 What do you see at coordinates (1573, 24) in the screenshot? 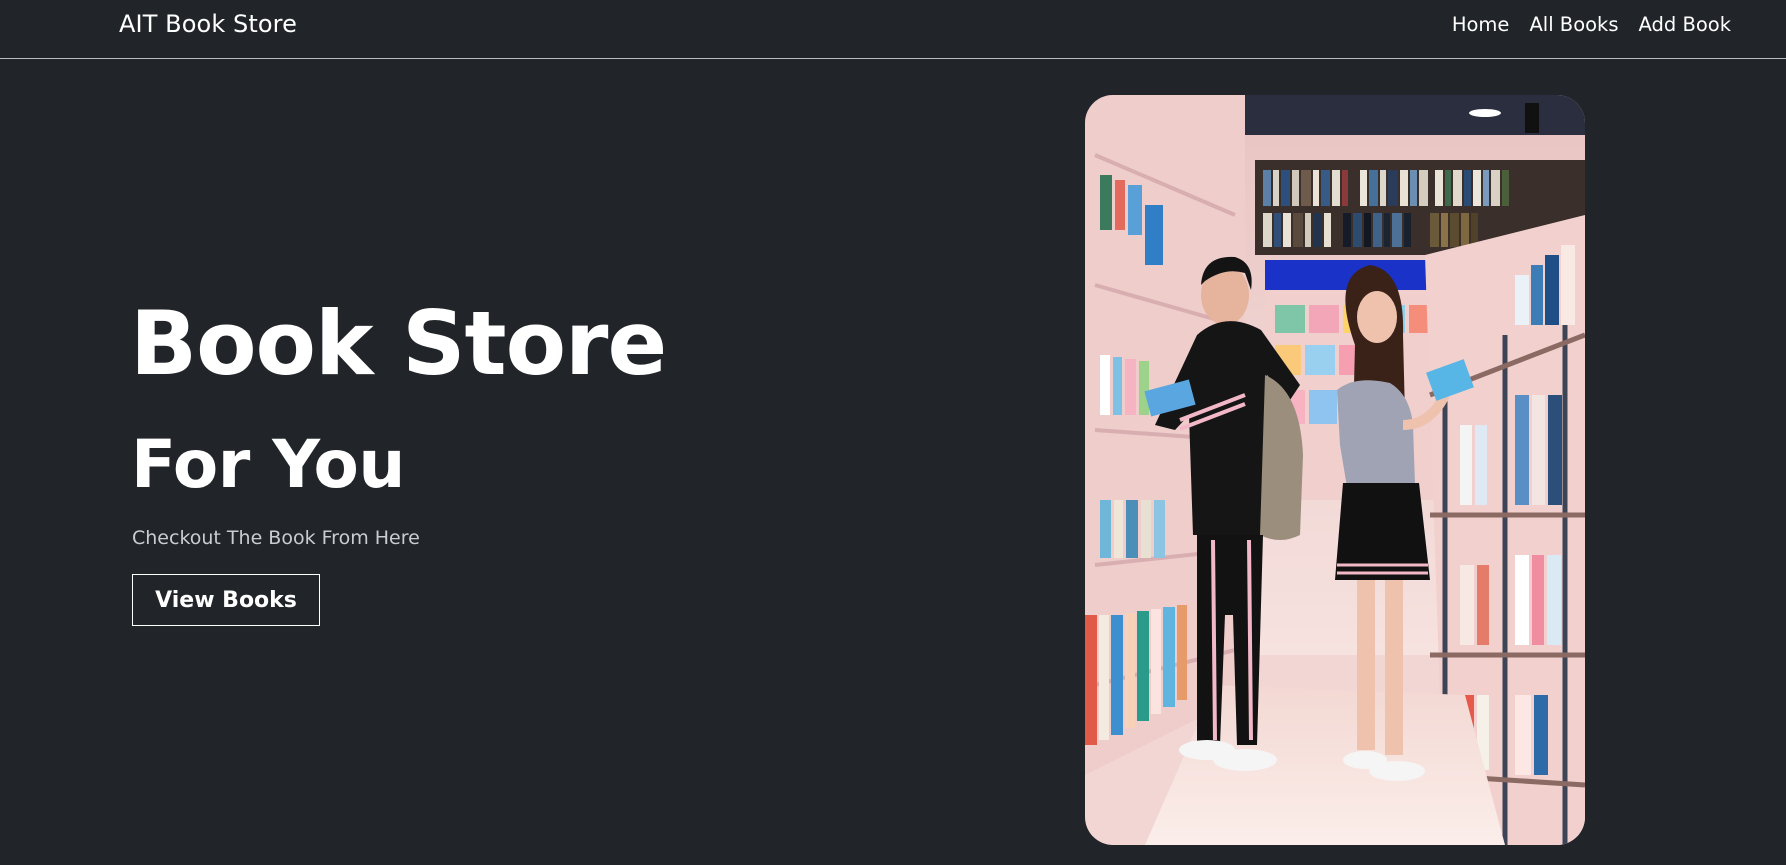
I see `nav-link-all-books: All Books` at bounding box center [1573, 24].